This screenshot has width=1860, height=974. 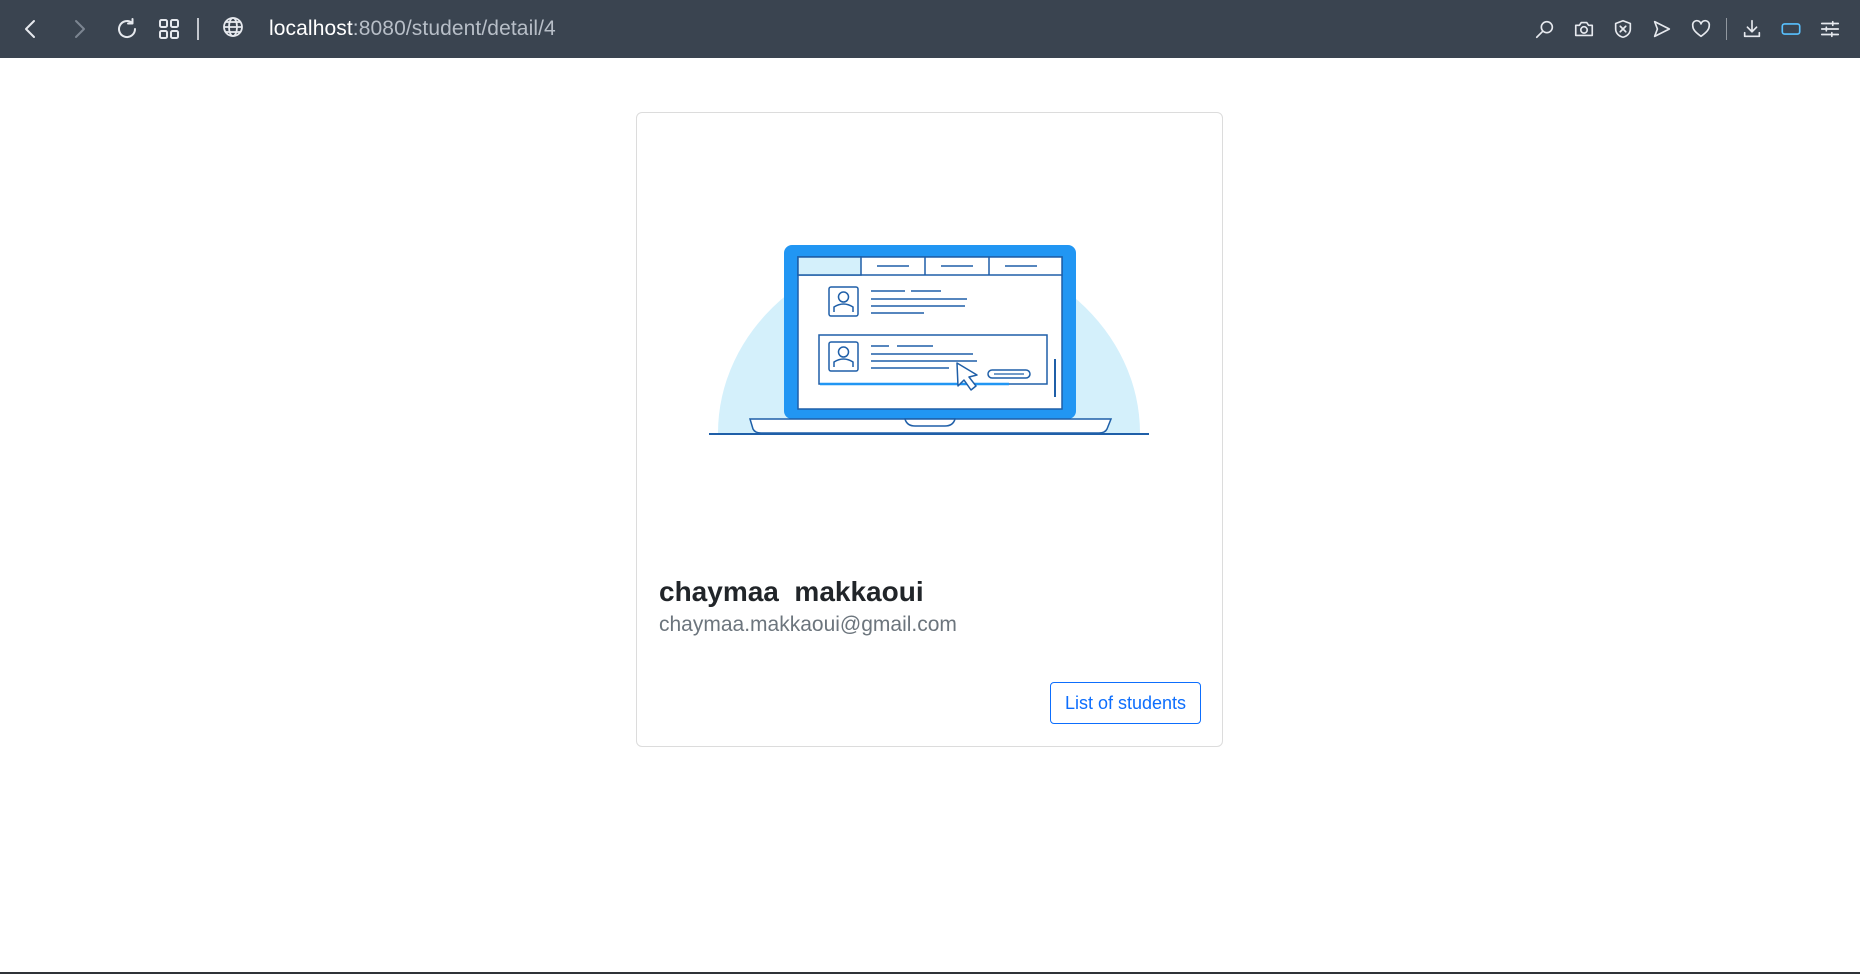 I want to click on search-icon, so click(x=1545, y=29).